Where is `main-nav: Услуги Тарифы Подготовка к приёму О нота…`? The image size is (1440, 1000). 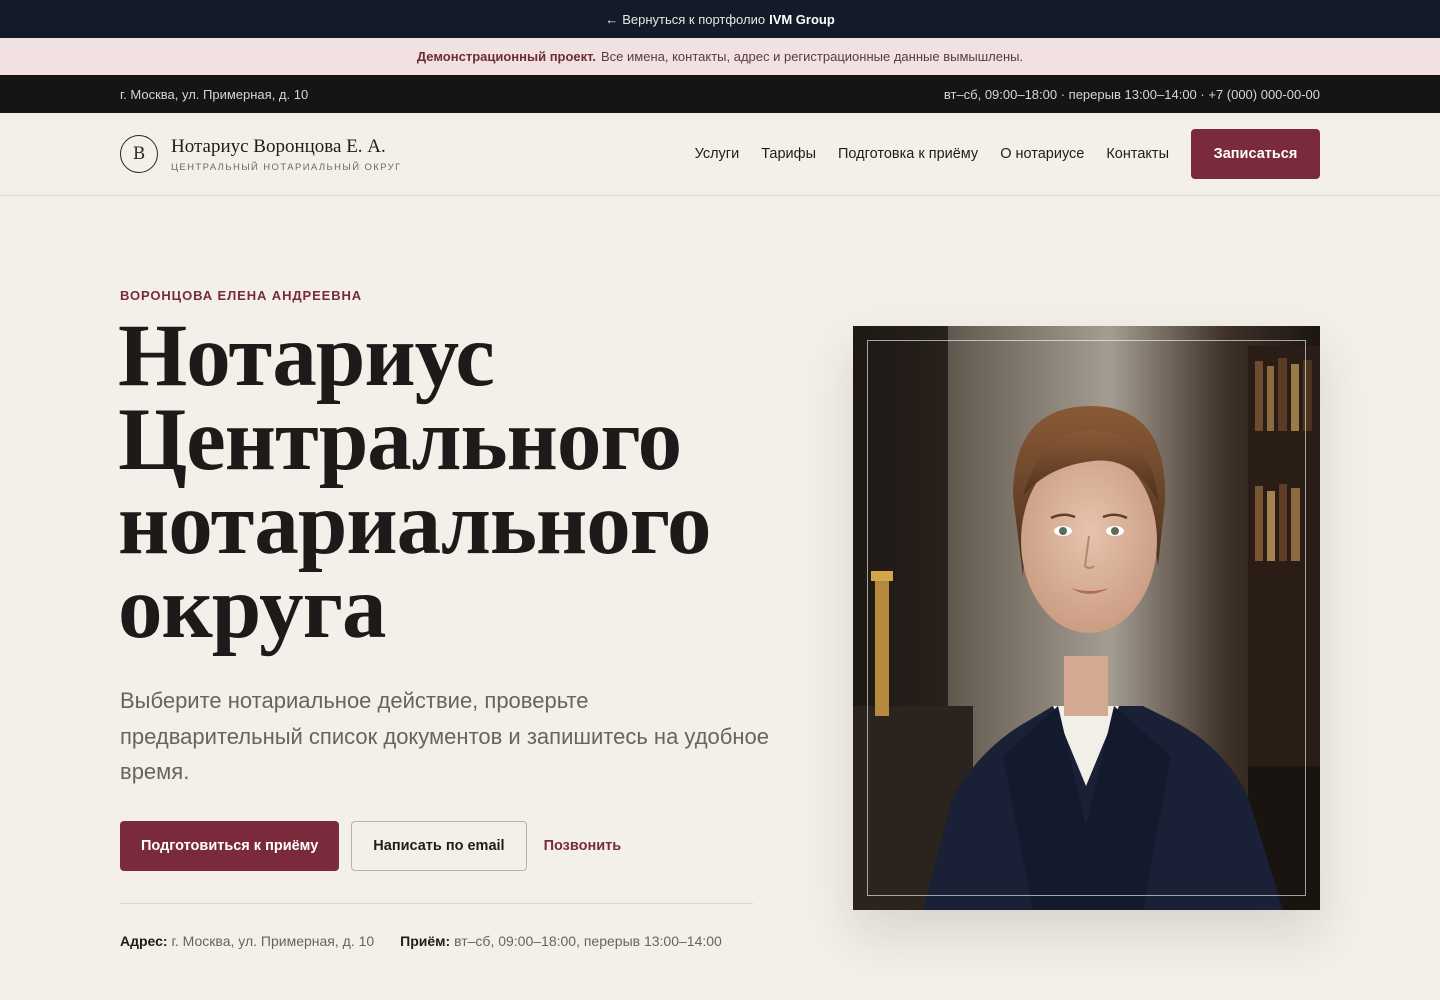
main-nav: Услуги Тарифы Подготовка к приёму О нота… is located at coordinates (996, 154).